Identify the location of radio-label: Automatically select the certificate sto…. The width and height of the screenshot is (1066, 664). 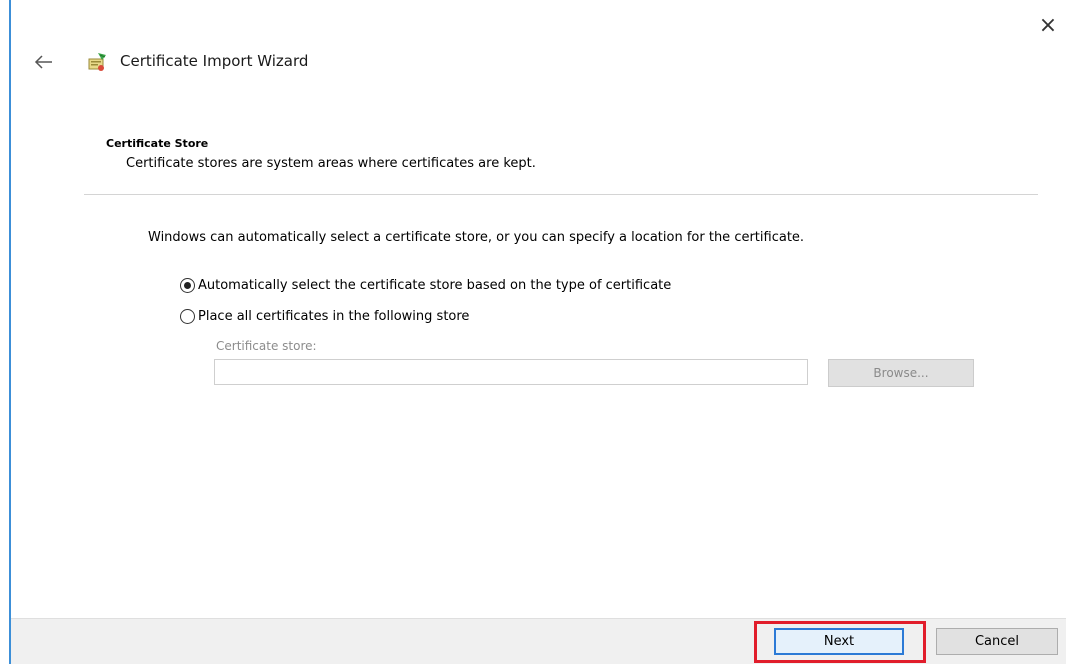
(435, 285).